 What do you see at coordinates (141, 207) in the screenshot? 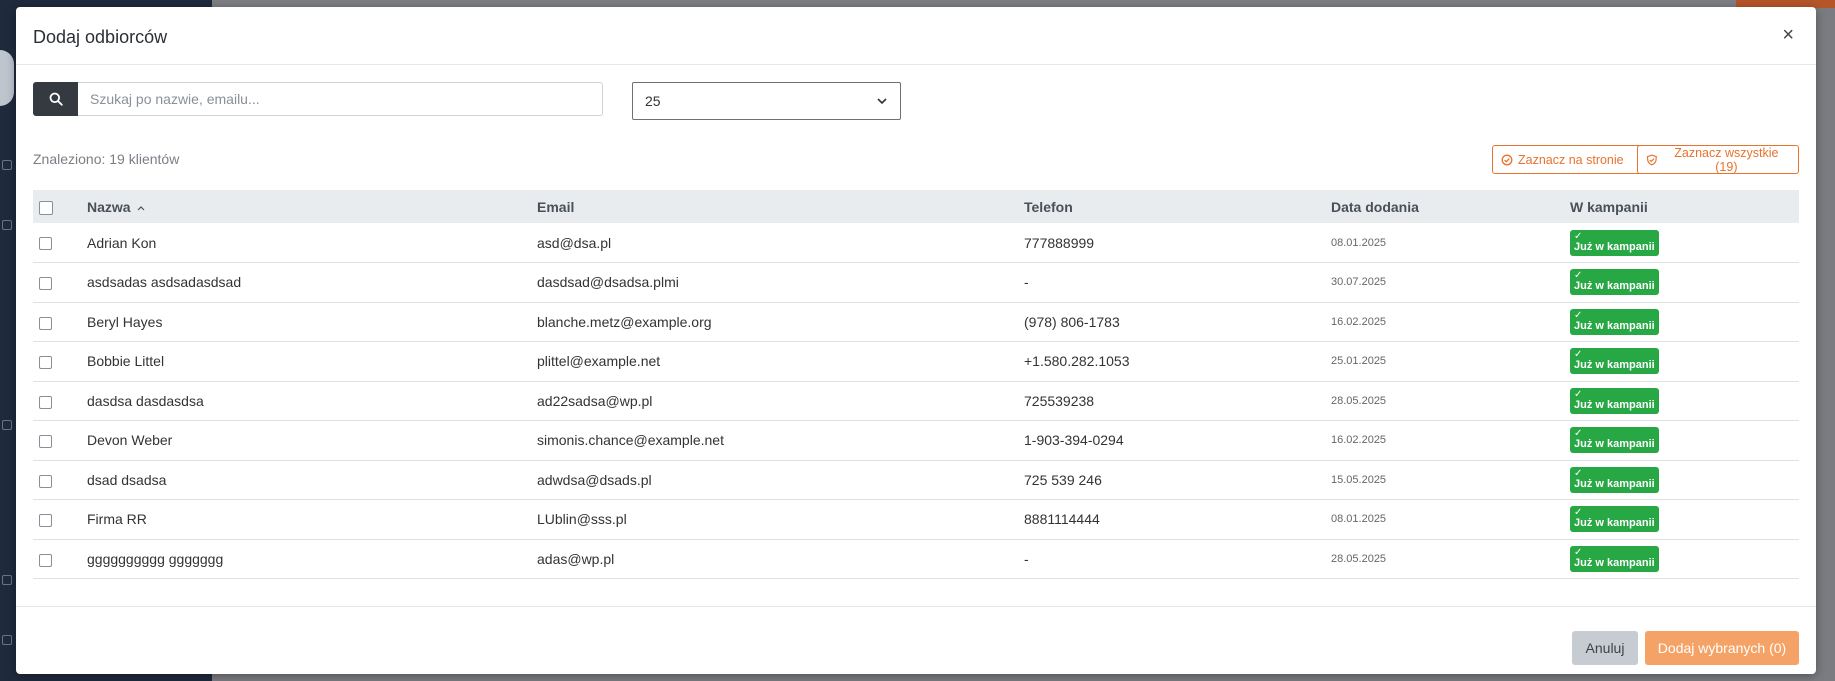
I see `sort-ascending-icon` at bounding box center [141, 207].